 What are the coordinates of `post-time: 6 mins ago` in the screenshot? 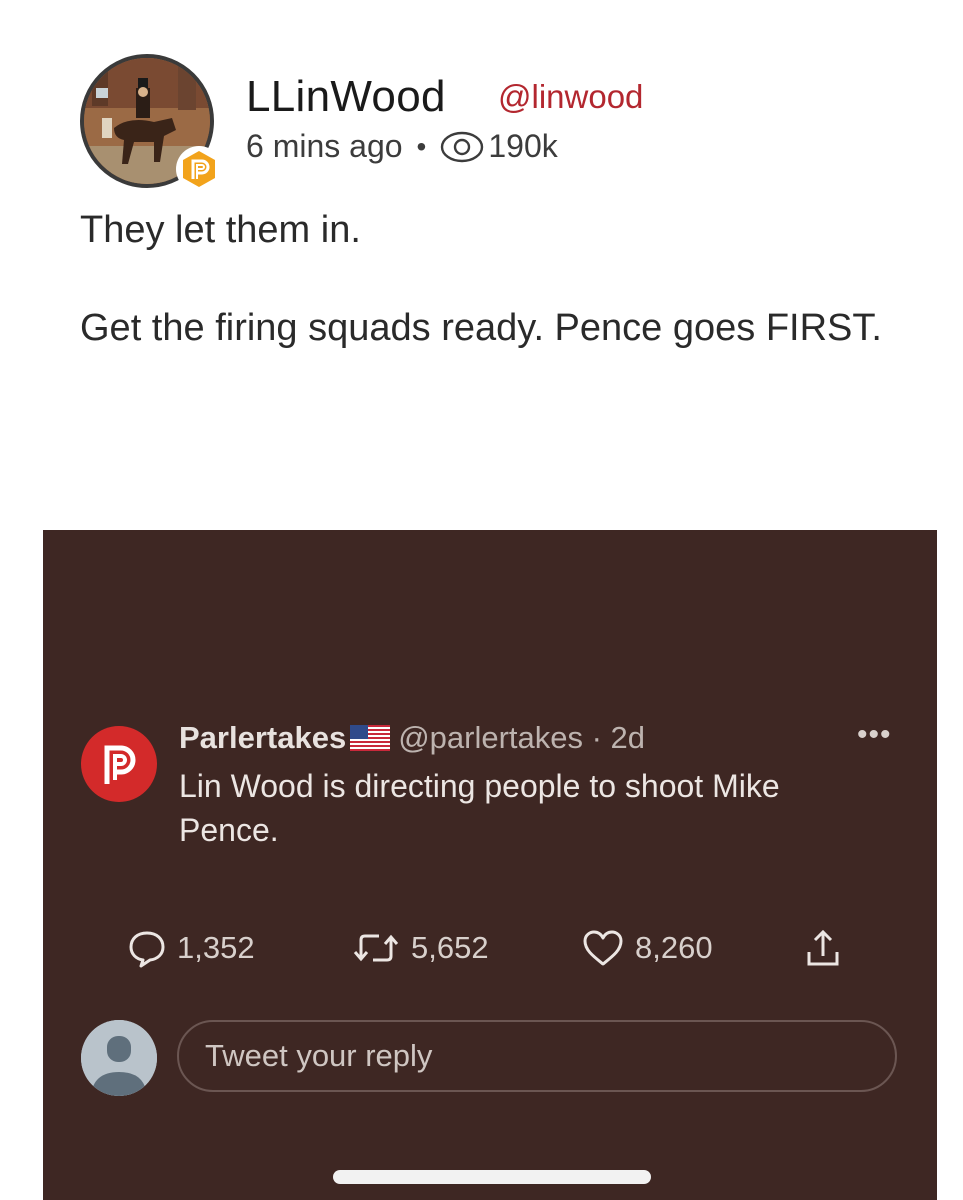 It's located at (324, 146).